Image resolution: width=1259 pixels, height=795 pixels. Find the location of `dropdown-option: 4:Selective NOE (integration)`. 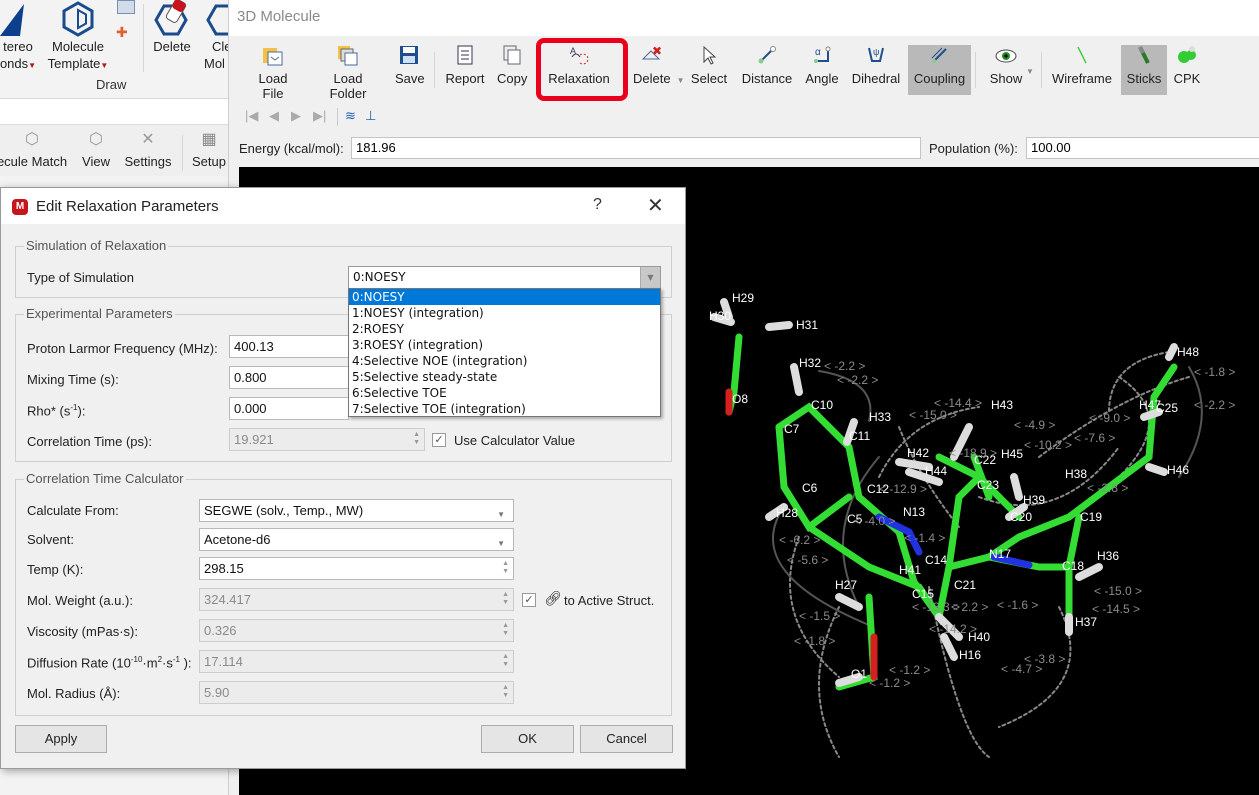

dropdown-option: 4:Selective NOE (integration) is located at coordinates (504, 361).